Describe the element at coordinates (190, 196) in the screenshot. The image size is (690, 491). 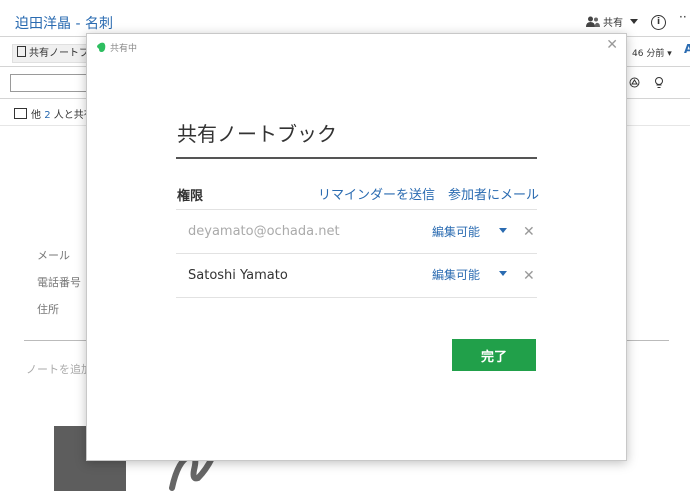
I see `permissions-heading: 権限` at that location.